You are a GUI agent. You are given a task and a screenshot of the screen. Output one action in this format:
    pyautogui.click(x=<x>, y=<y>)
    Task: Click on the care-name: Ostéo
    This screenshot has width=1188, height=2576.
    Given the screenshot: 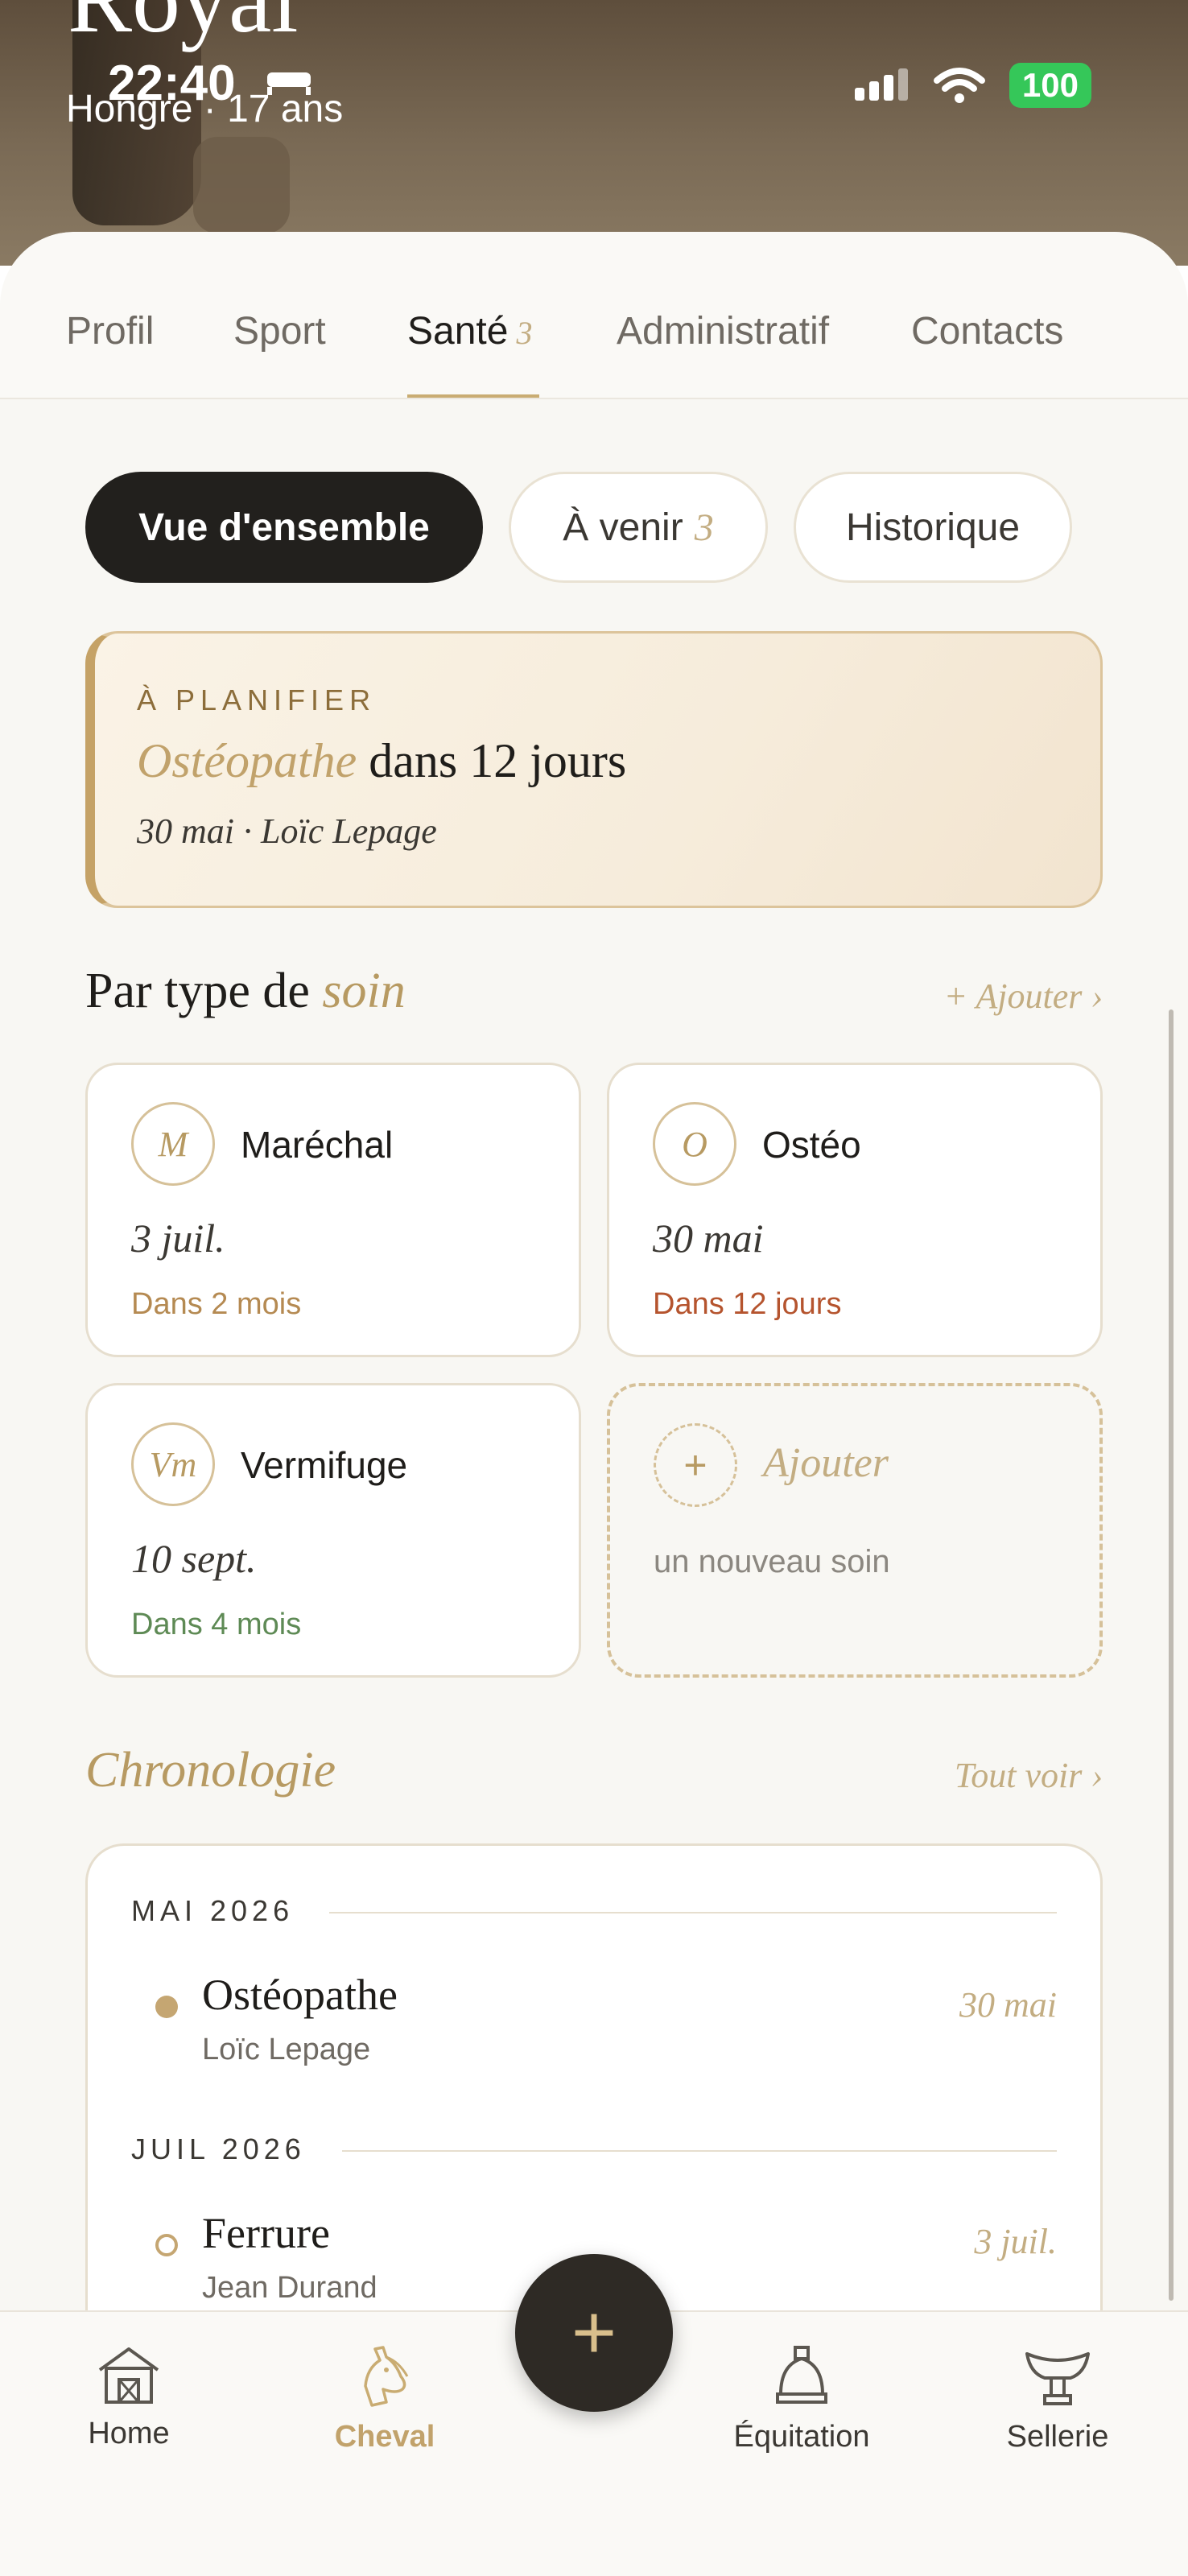 What is the action you would take?
    pyautogui.click(x=812, y=1145)
    